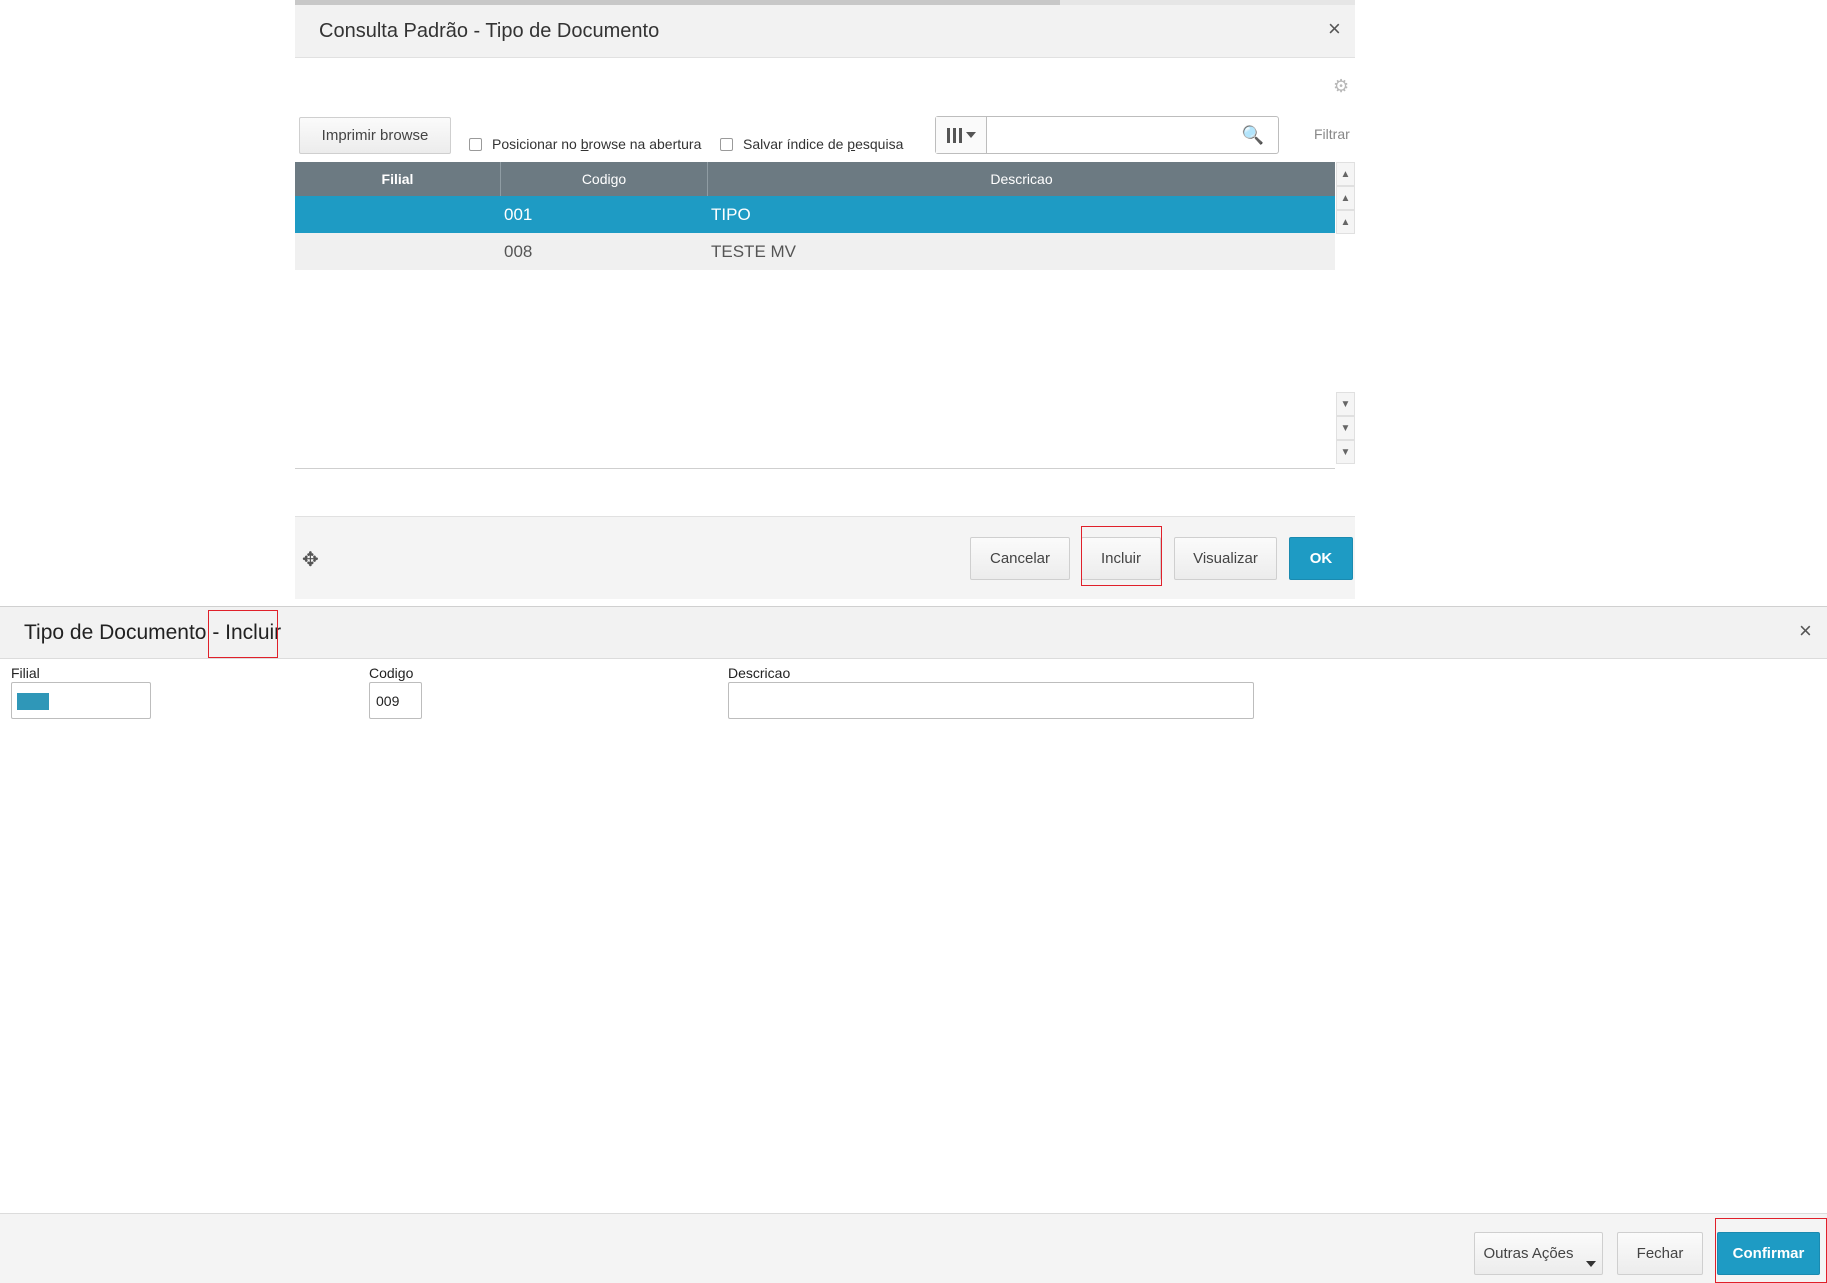 This screenshot has width=1827, height=1283. I want to click on grid-empty-area, so click(815, 370).